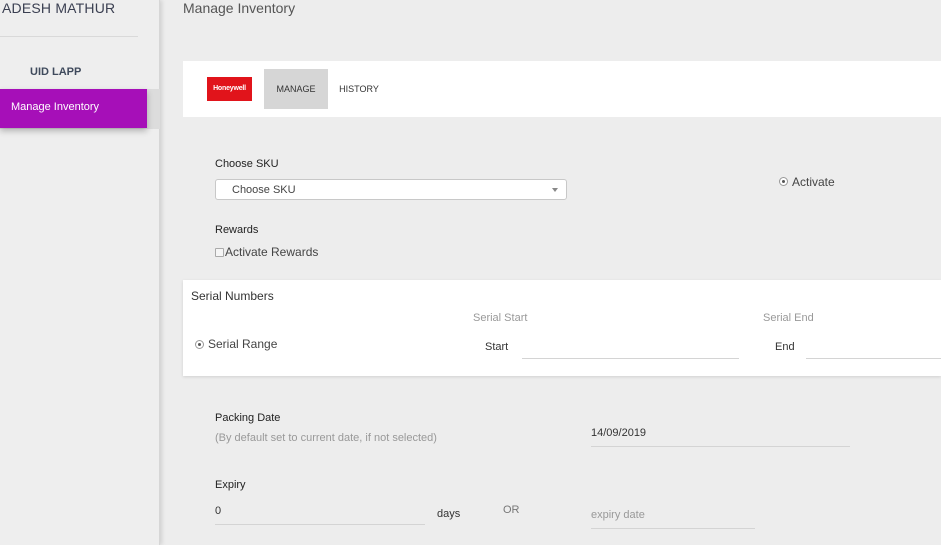 Image resolution: width=941 pixels, height=545 pixels. I want to click on activate-radio, so click(783, 181).